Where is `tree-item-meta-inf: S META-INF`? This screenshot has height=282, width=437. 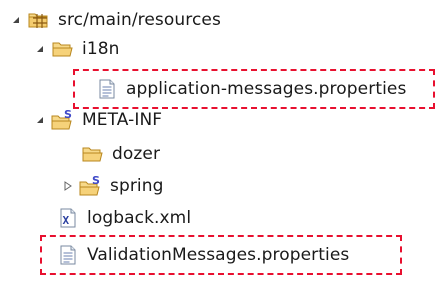 tree-item-meta-inf: S META-INF is located at coordinates (98, 120).